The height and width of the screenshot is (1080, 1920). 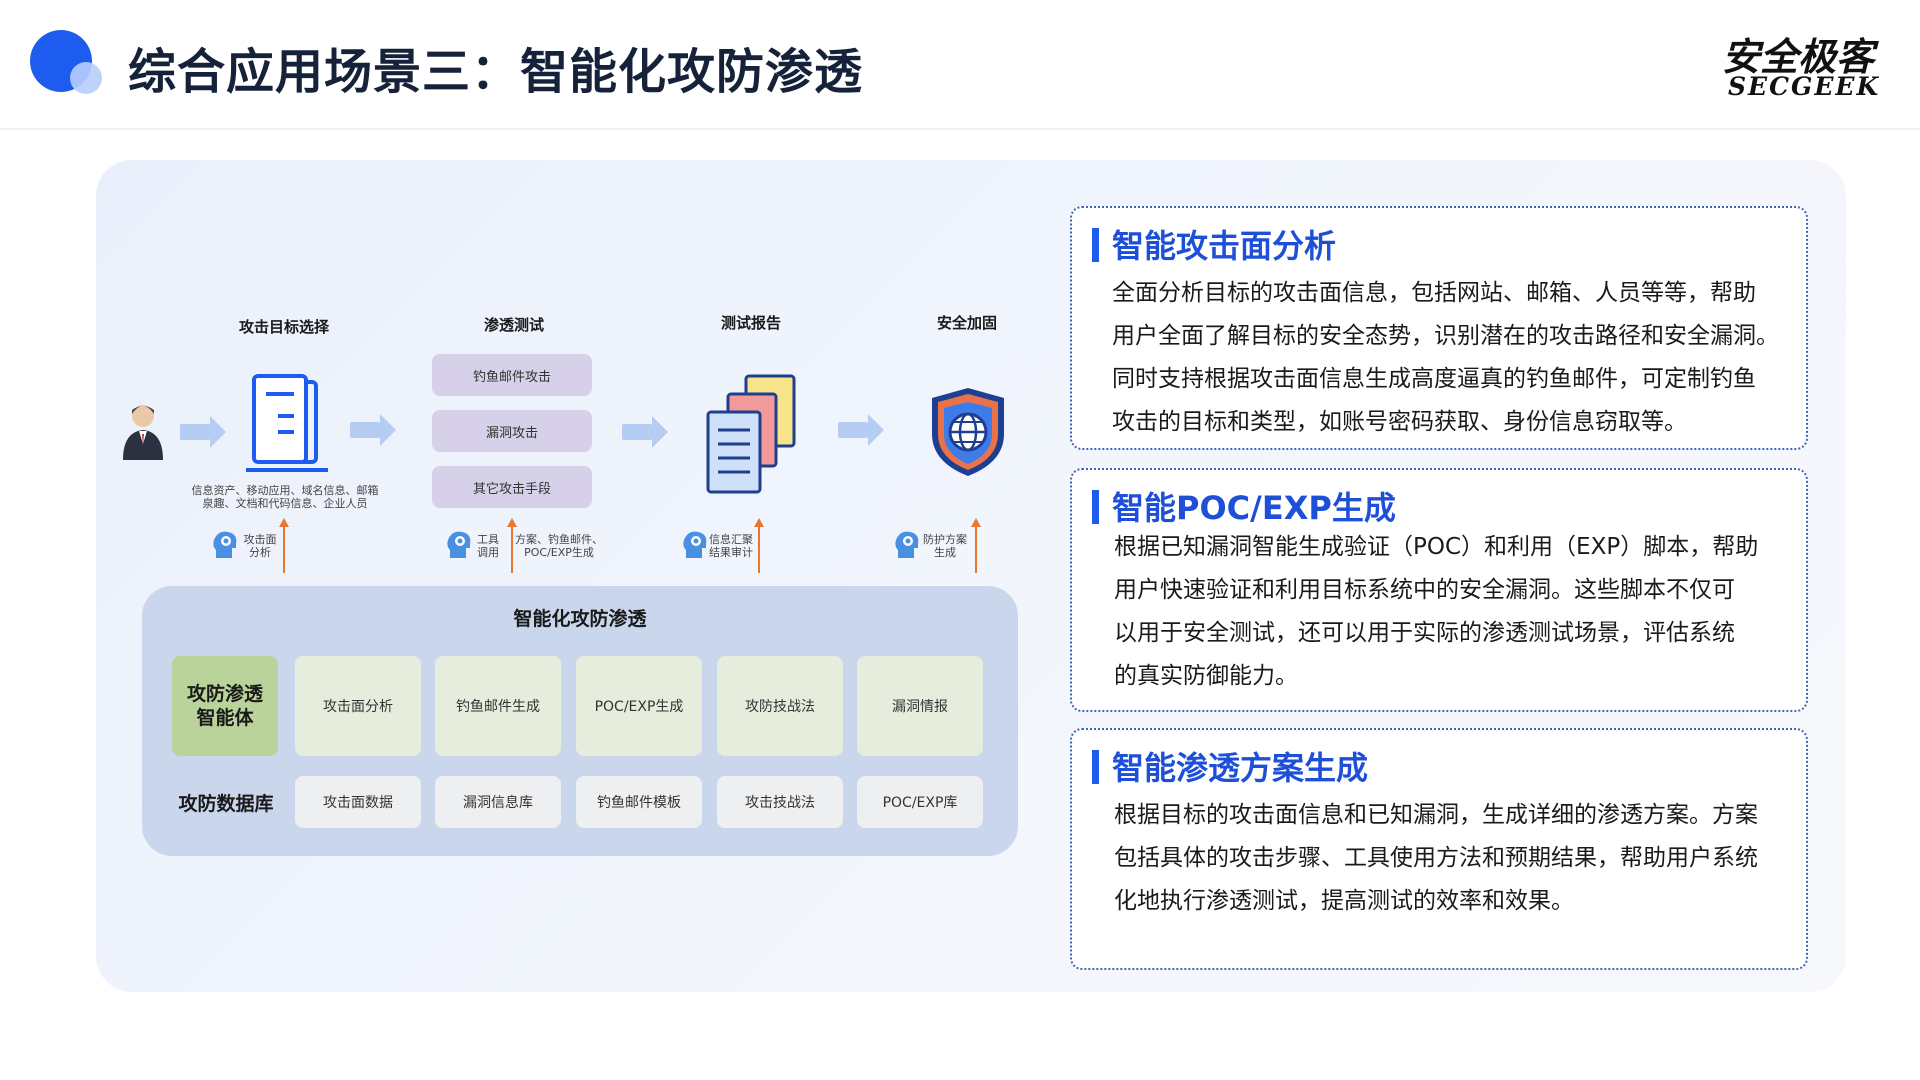 I want to click on support-s3-line1: 信息汇聚, so click(x=731, y=539).